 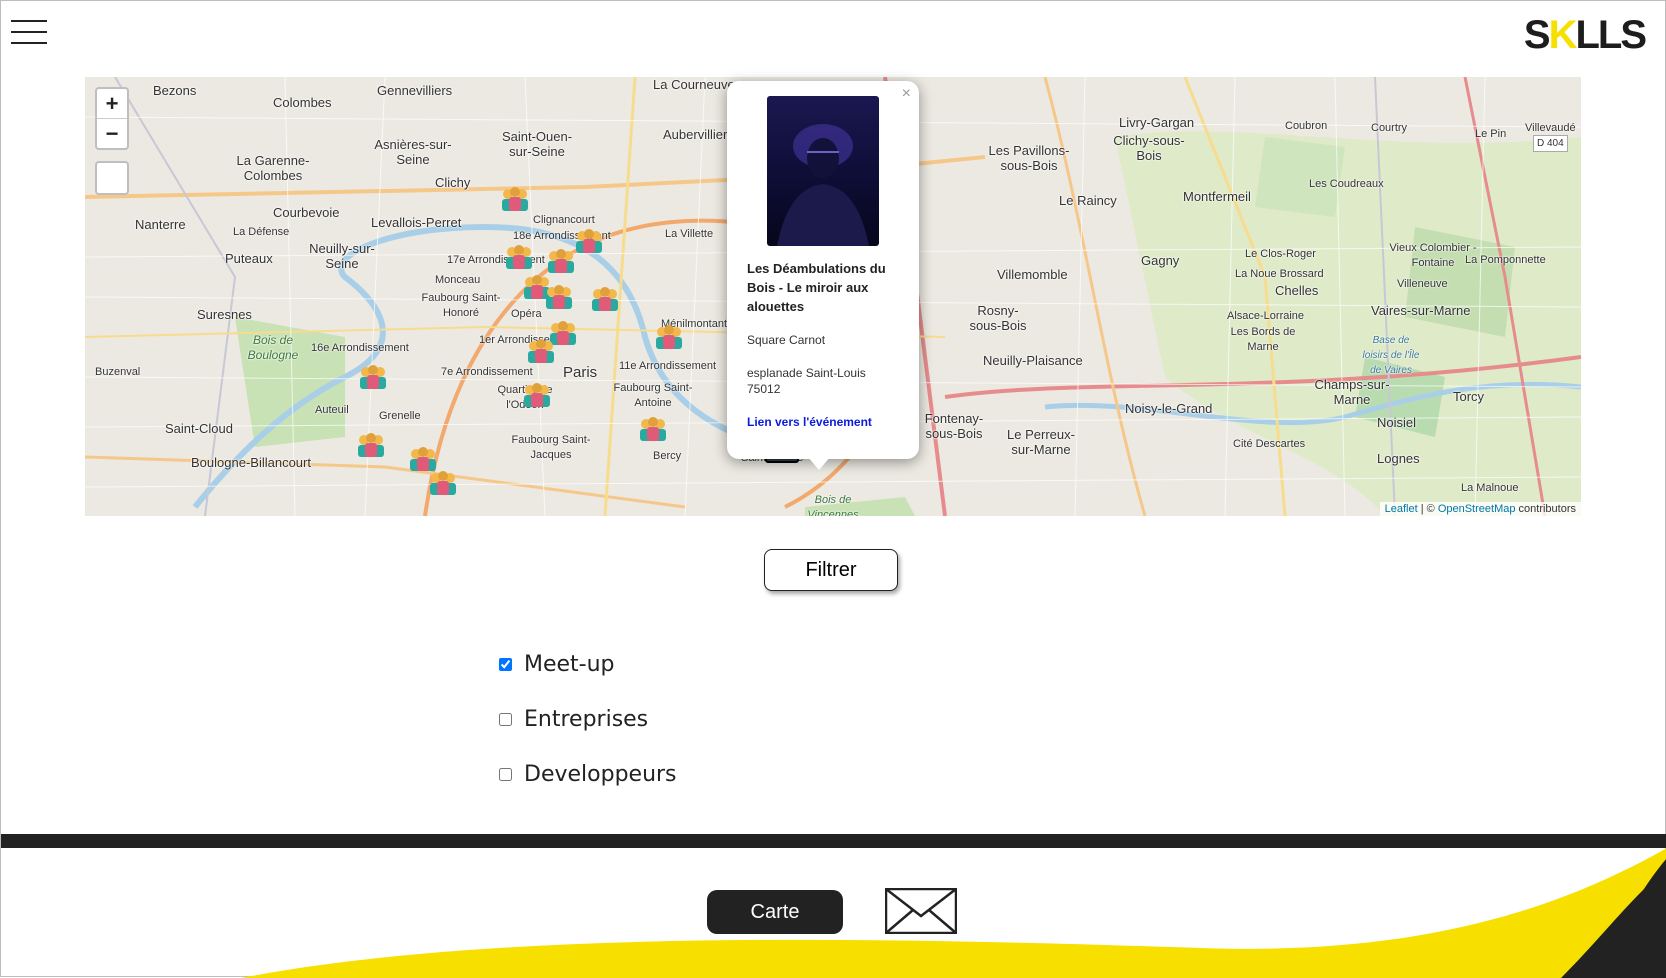 What do you see at coordinates (806, 381) in the screenshot?
I see `event-address: esplanade Saint-Louis 75012` at bounding box center [806, 381].